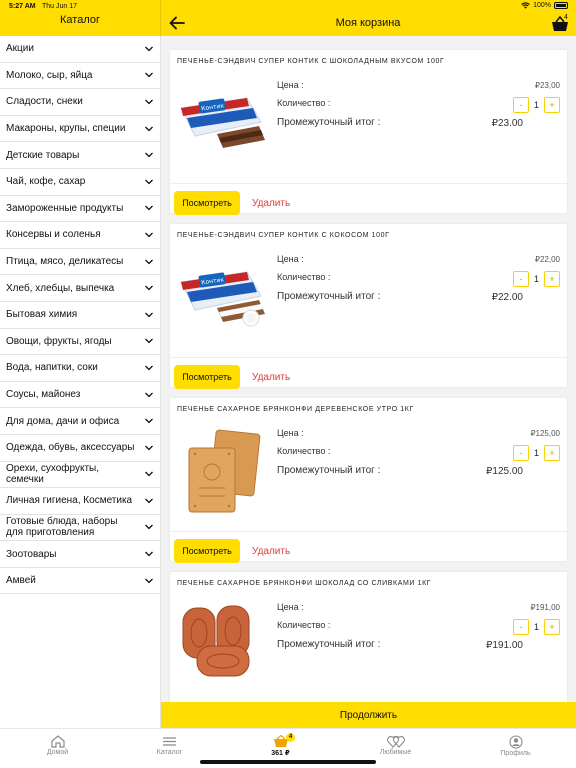 Image resolution: width=576 pixels, height=768 pixels. I want to click on status-date: Thu Jun 17, so click(60, 6).